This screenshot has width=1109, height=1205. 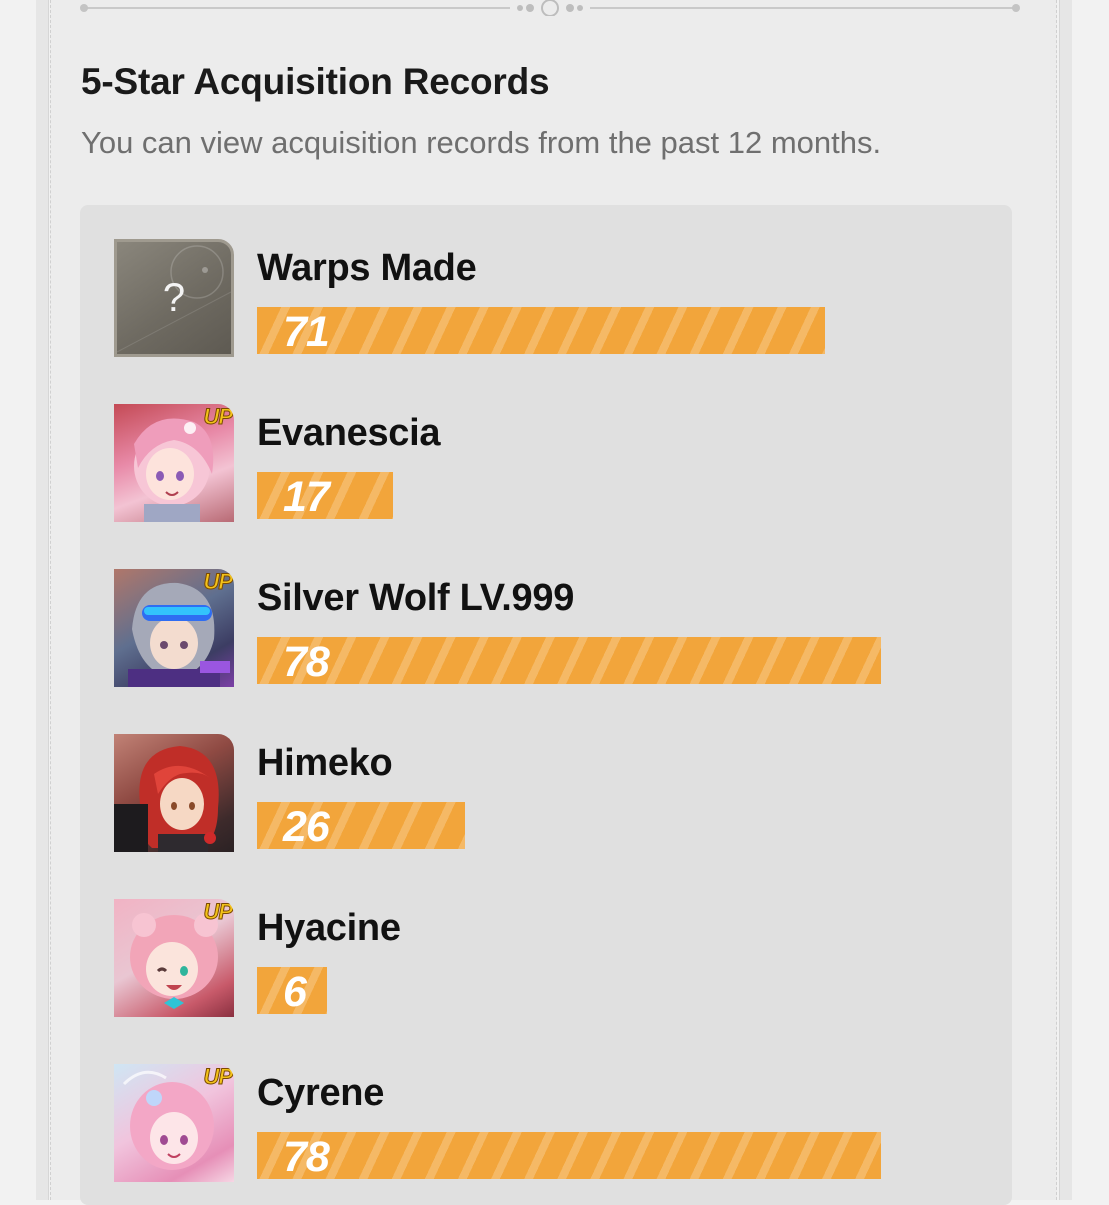 I want to click on record-count-bar: 6, so click(x=292, y=991).